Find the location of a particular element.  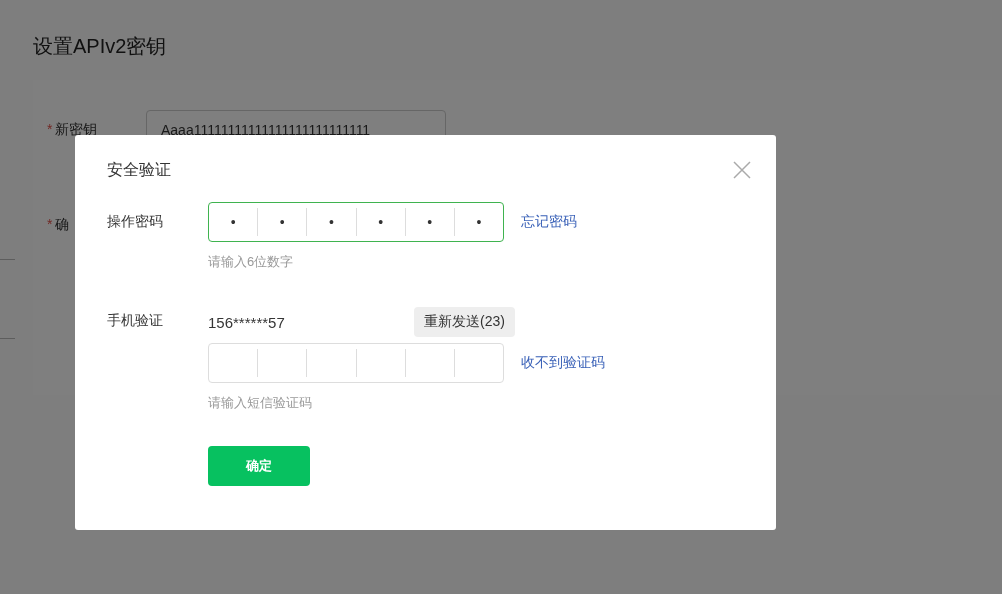

password-code-field: • • • • • • is located at coordinates (356, 222).